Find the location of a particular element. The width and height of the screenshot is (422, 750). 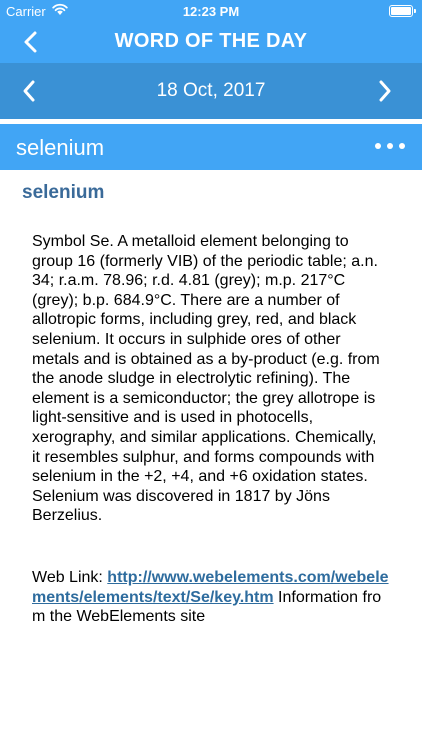

top-bar: Carrier 12:23 PM WORD OF THE DAY is located at coordinates (211, 31).